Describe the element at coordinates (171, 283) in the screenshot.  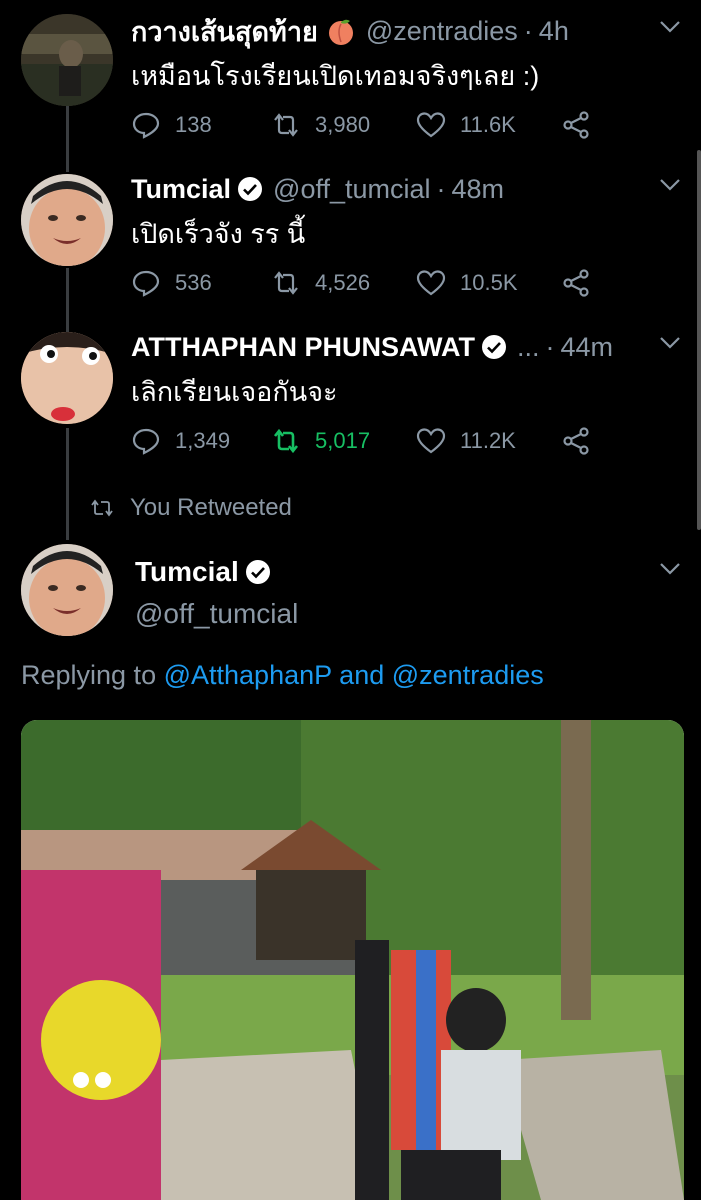
I see `reply-button: 536` at that location.